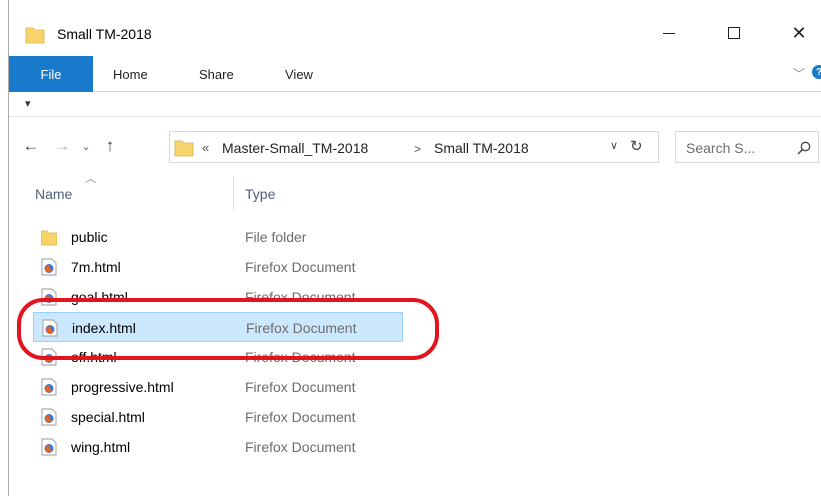  I want to click on sort-ascending-icon: ︿, so click(90, 179).